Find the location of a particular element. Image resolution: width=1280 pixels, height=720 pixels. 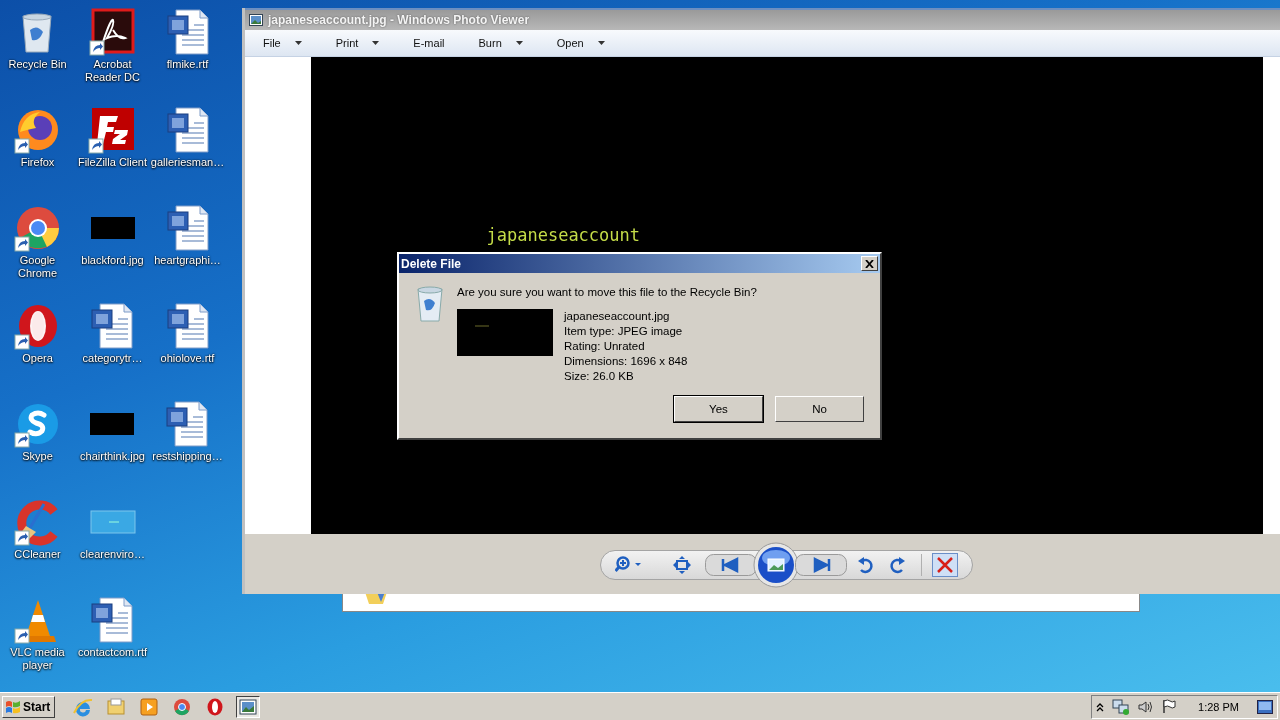

close-button is located at coordinates (869, 263).